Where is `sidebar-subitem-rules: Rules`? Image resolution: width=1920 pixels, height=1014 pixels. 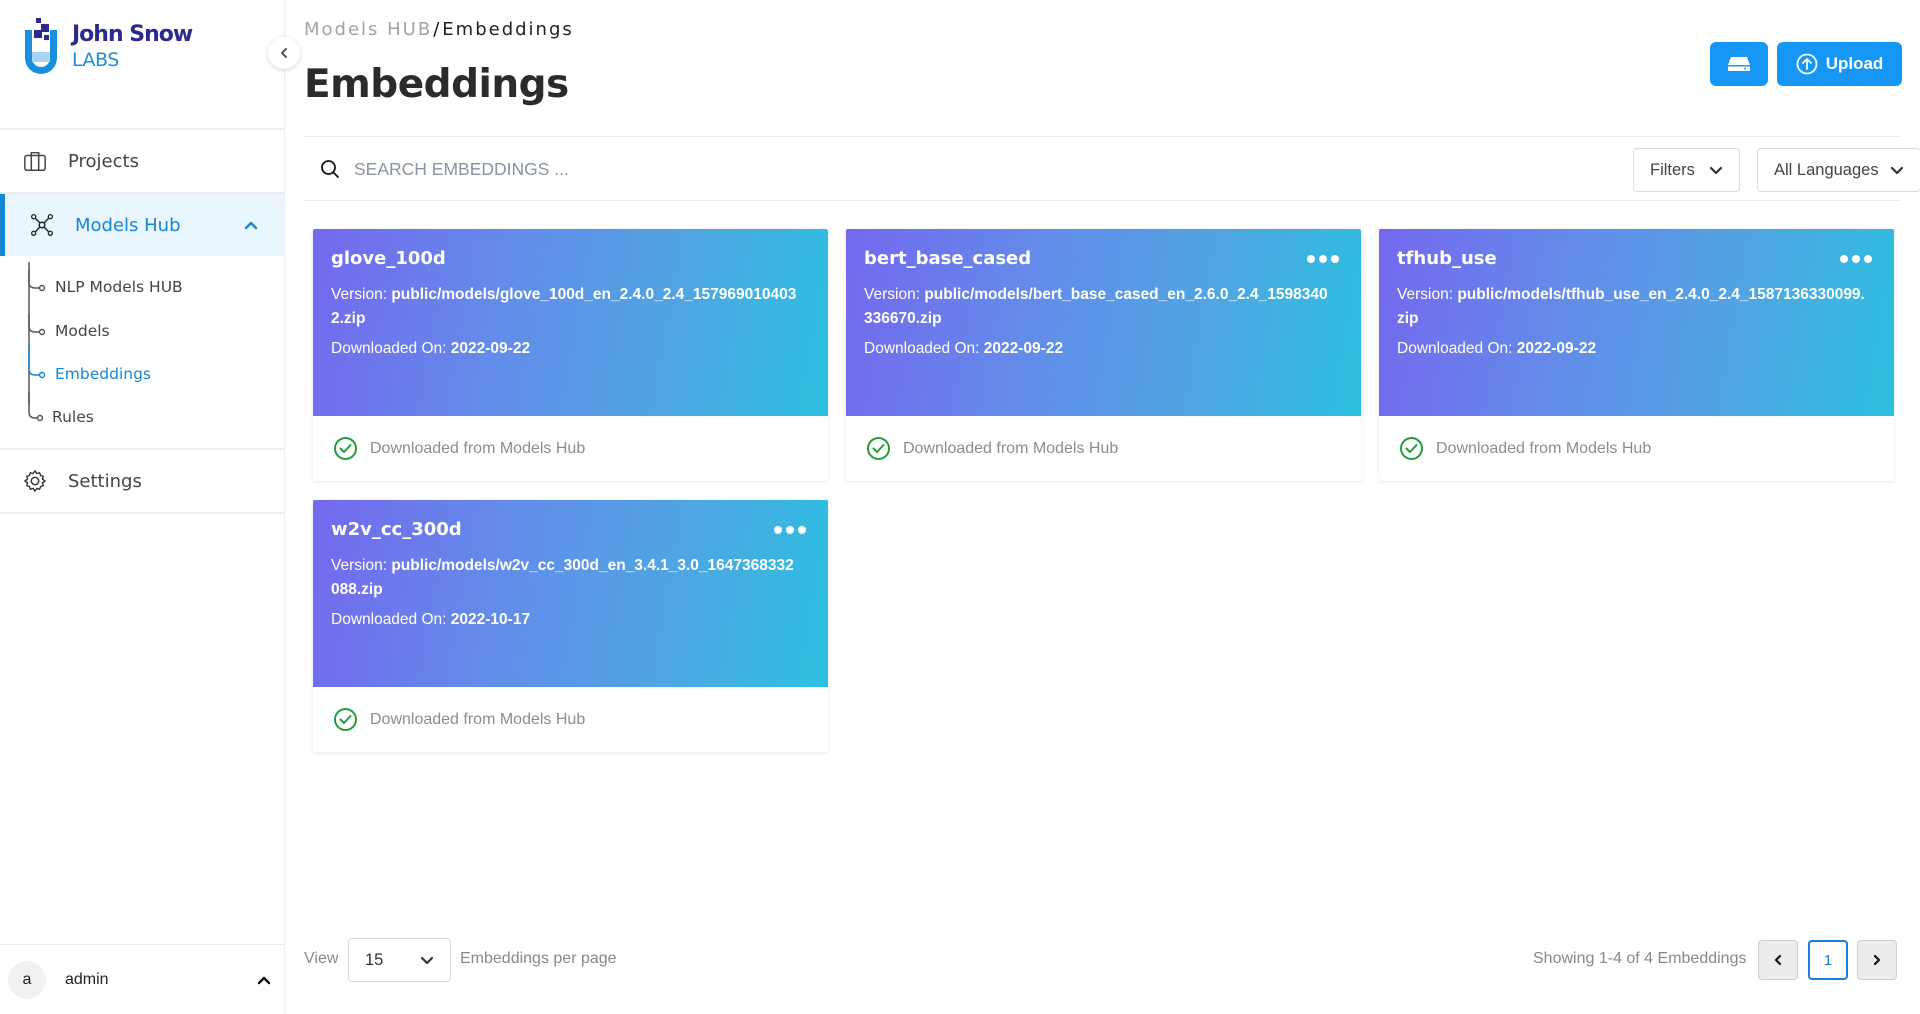 sidebar-subitem-rules: Rules is located at coordinates (73, 417).